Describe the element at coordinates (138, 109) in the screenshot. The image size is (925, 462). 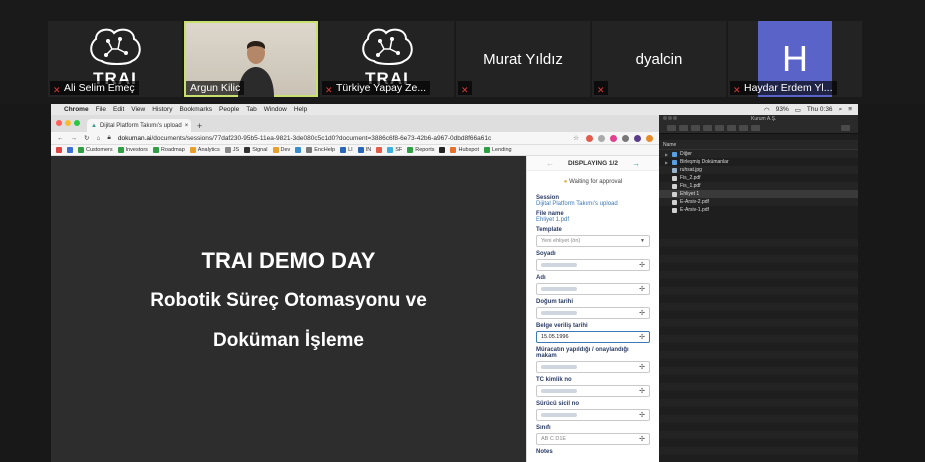
I see `menu-view: View` at that location.